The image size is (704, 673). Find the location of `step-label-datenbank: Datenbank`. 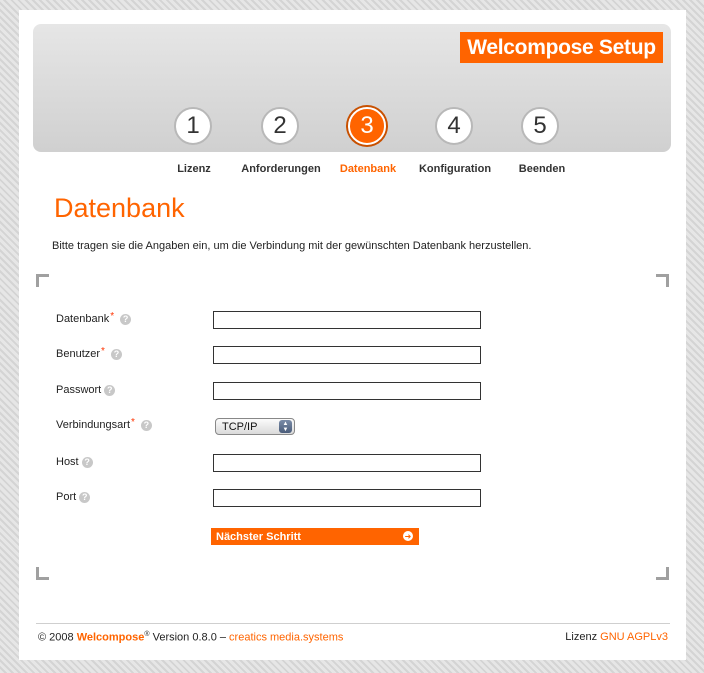

step-label-datenbank: Datenbank is located at coordinates (368, 169).